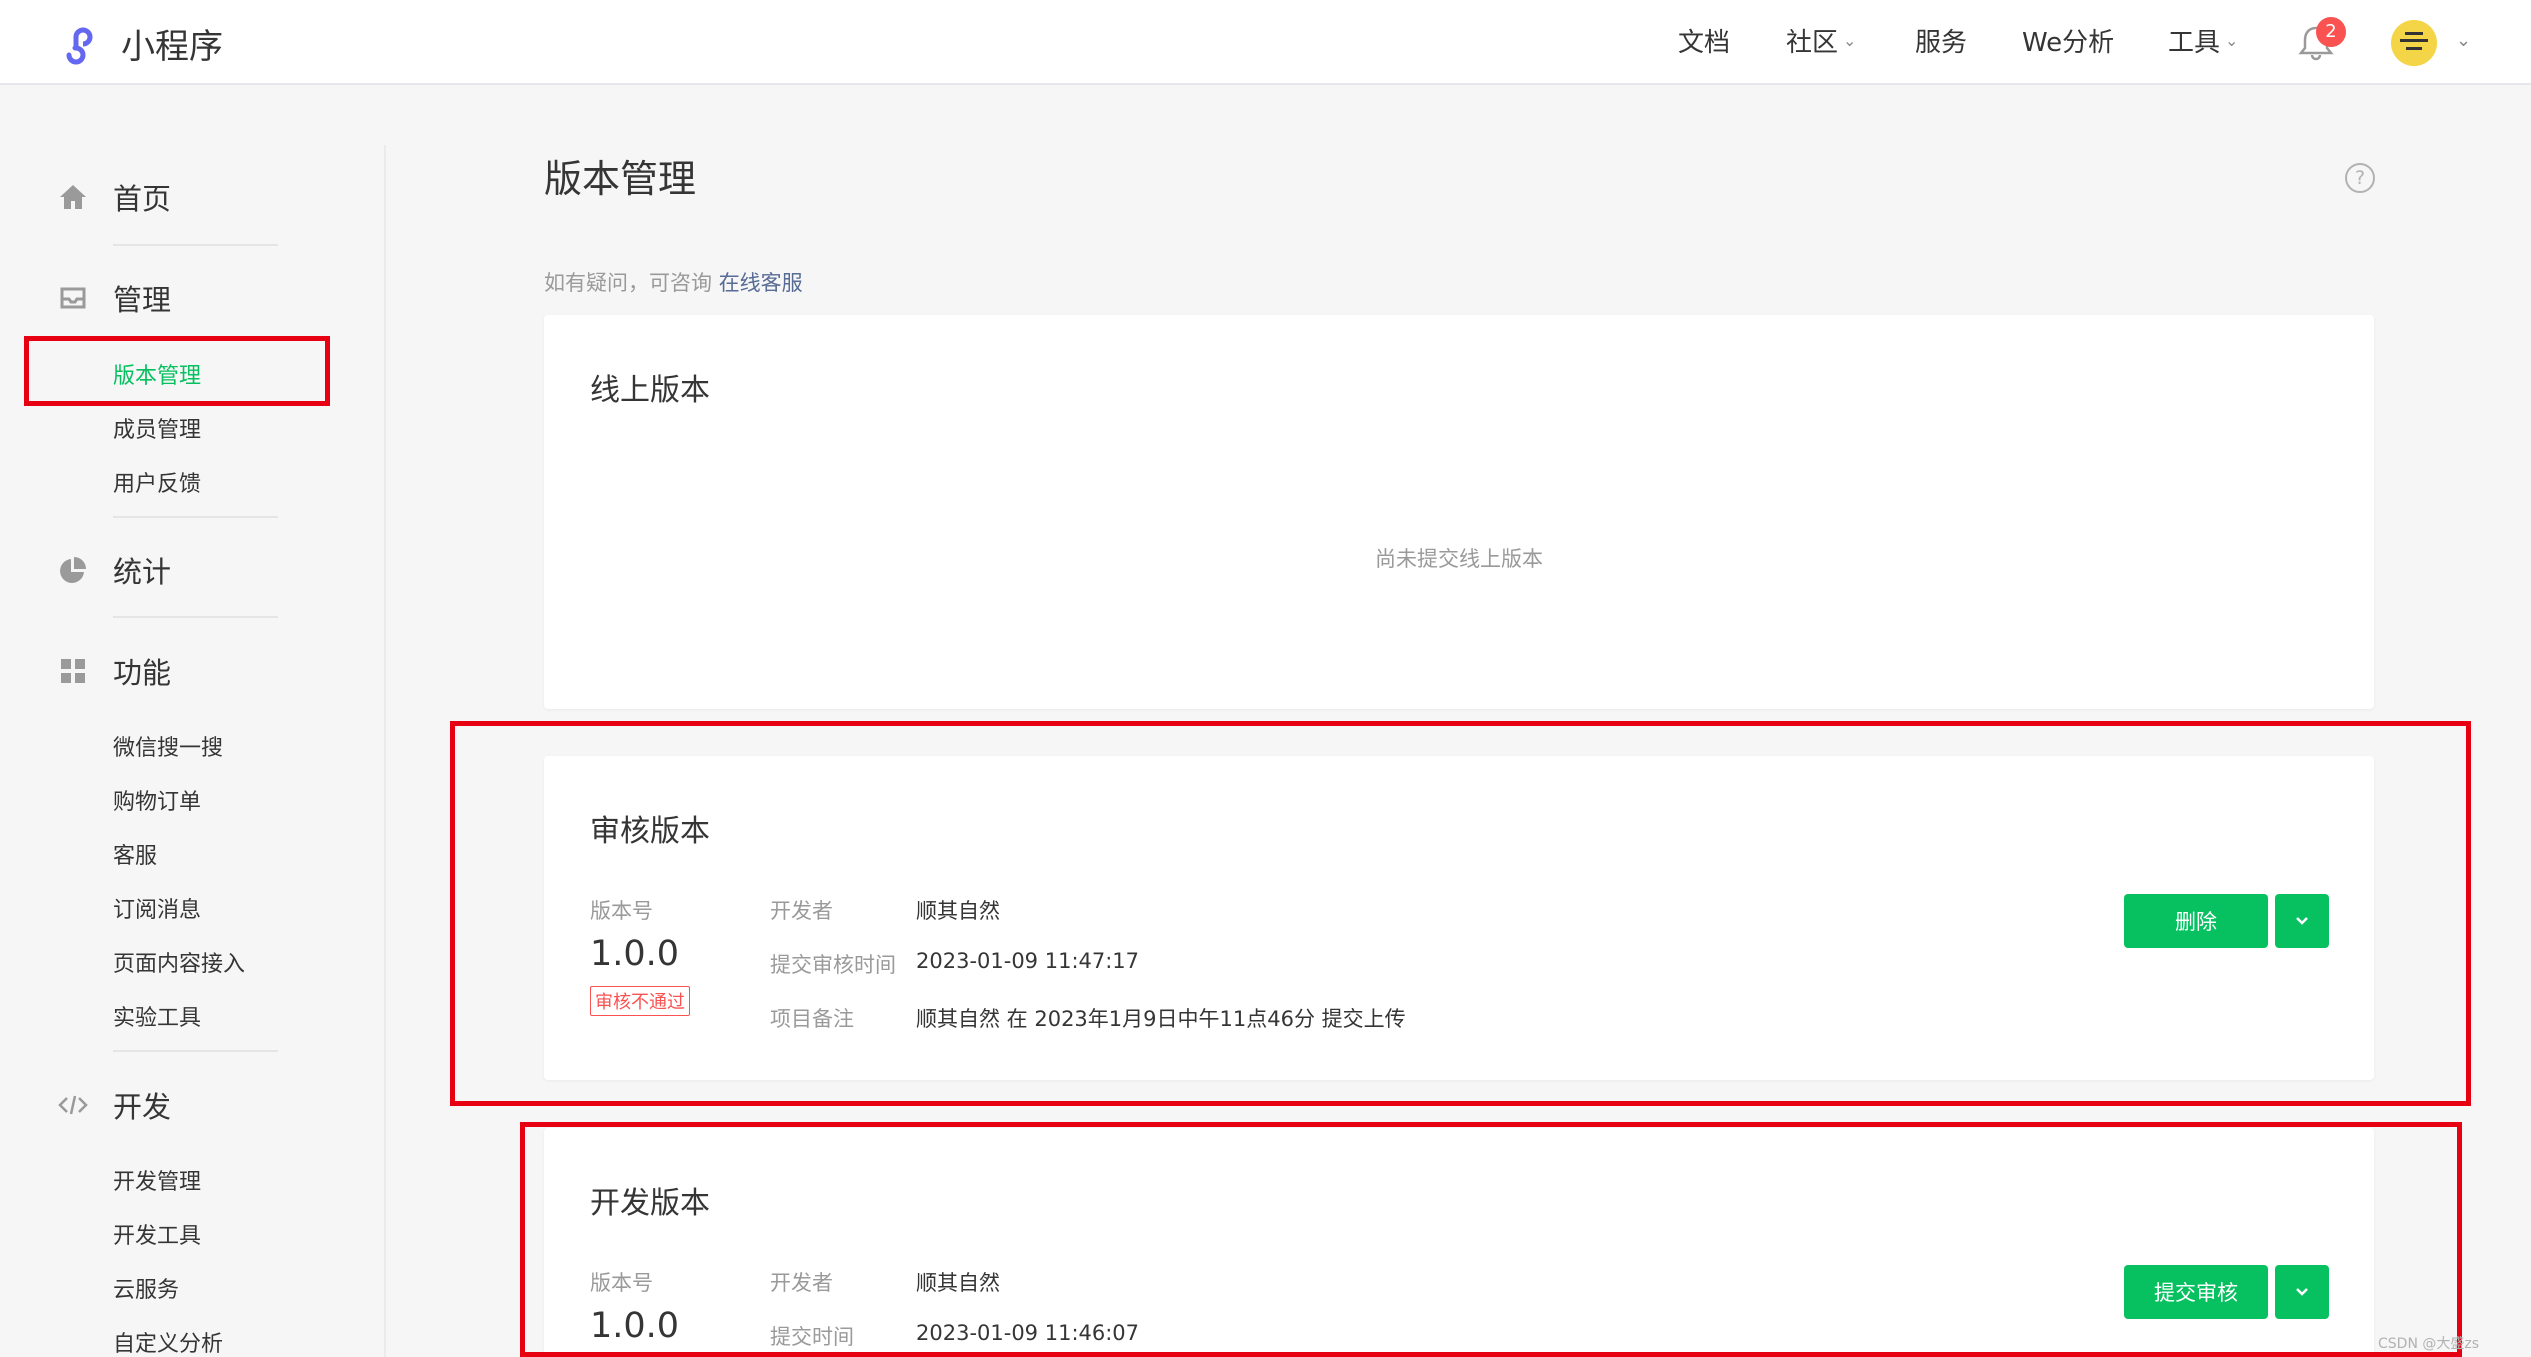  I want to click on empty-state-text: 尚未提交线上版本, so click(1459, 559).